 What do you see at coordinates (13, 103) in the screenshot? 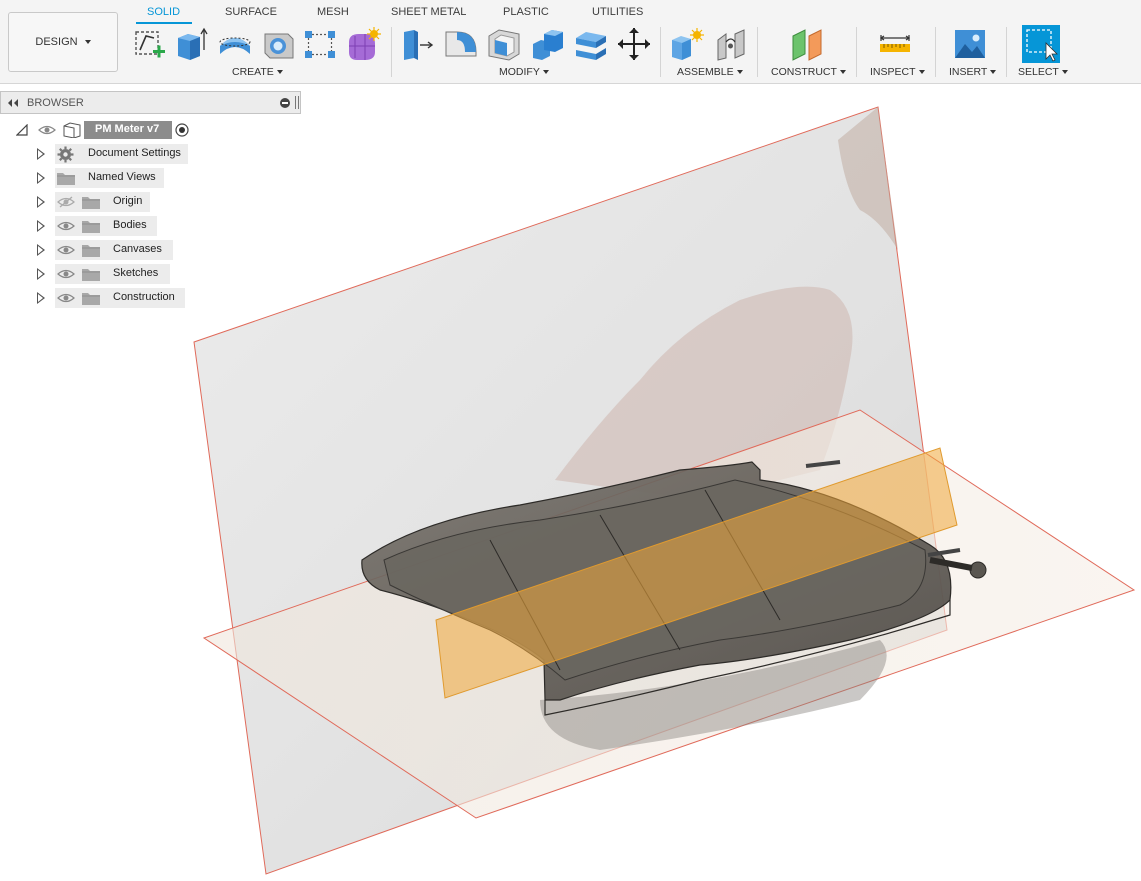
I see `collapse-panel-icon` at bounding box center [13, 103].